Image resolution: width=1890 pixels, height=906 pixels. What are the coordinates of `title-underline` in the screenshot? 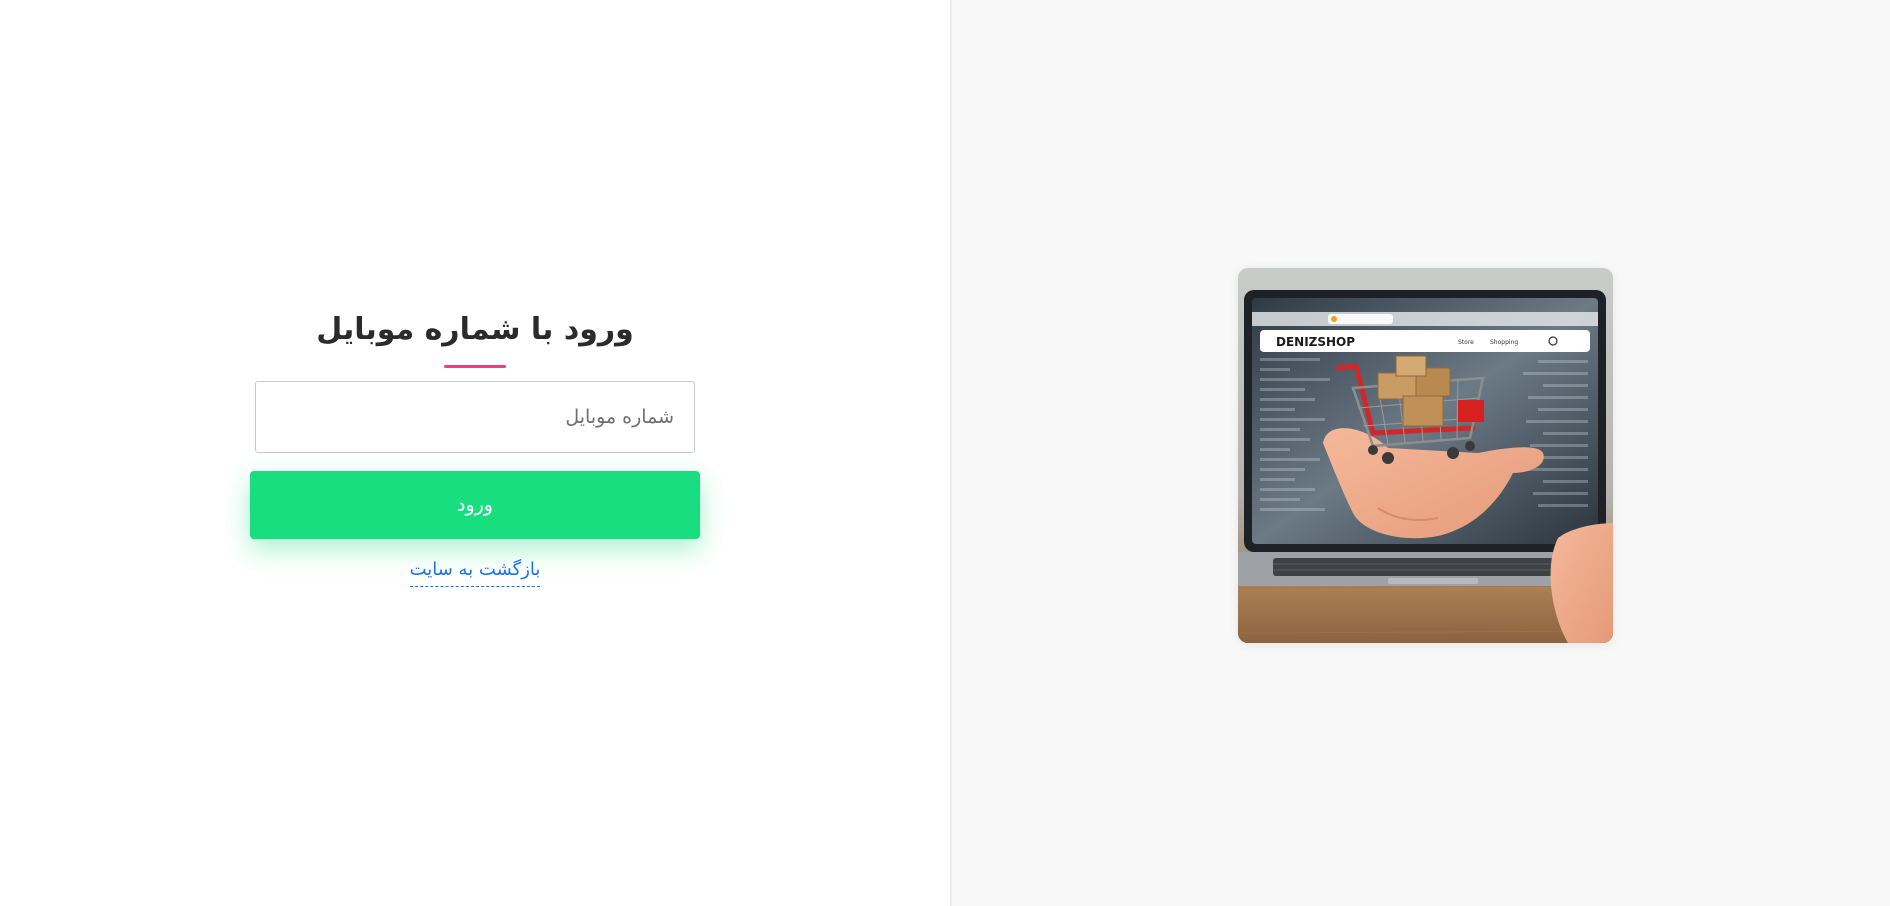 It's located at (475, 366).